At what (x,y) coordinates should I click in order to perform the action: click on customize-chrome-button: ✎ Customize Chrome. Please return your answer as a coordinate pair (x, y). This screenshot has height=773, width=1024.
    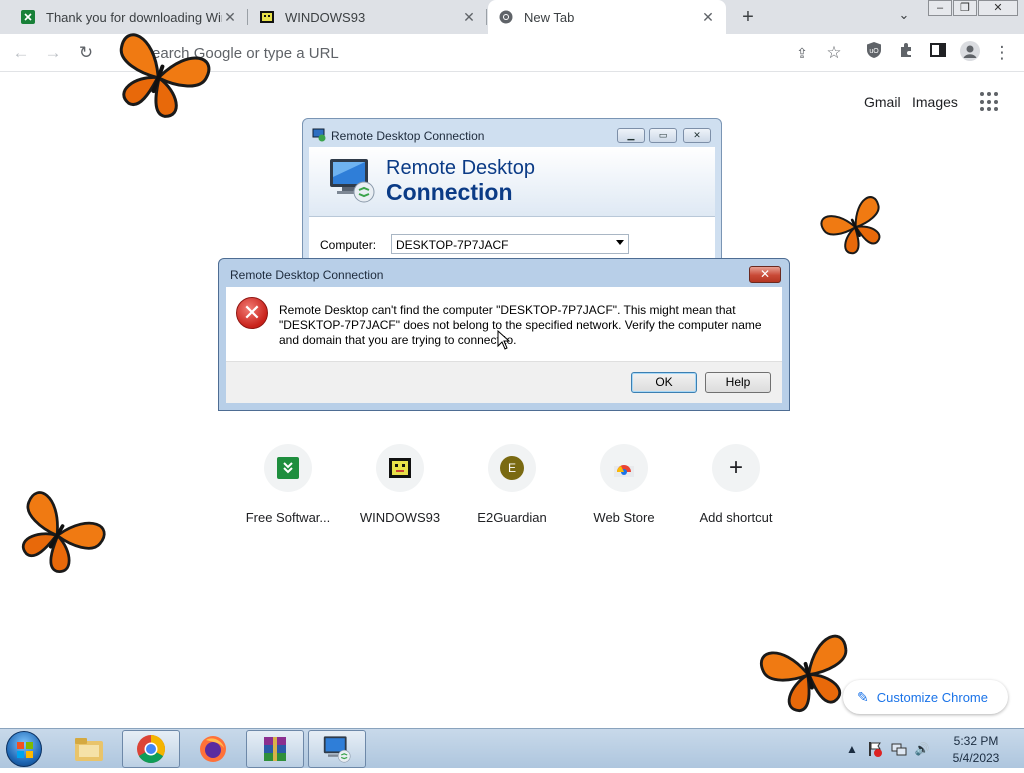
    Looking at the image, I should click on (925, 697).